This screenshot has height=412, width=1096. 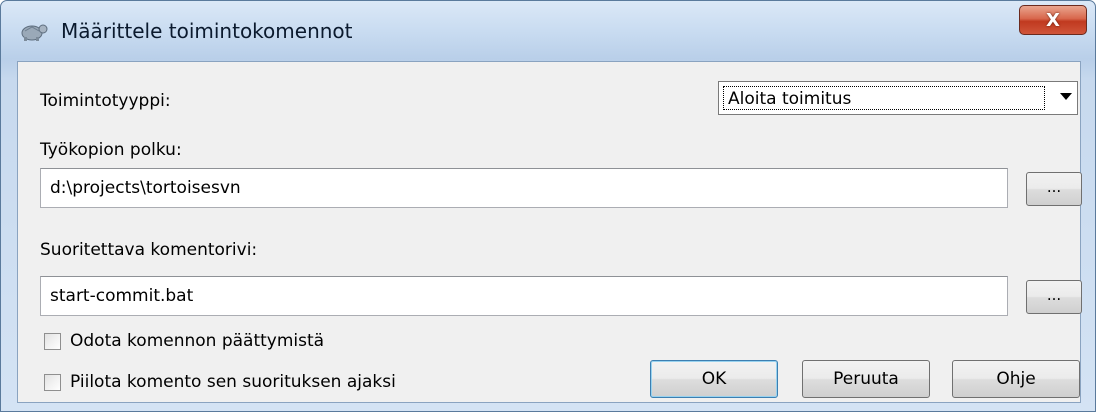 What do you see at coordinates (52, 341) in the screenshot?
I see `wait-checkbox` at bounding box center [52, 341].